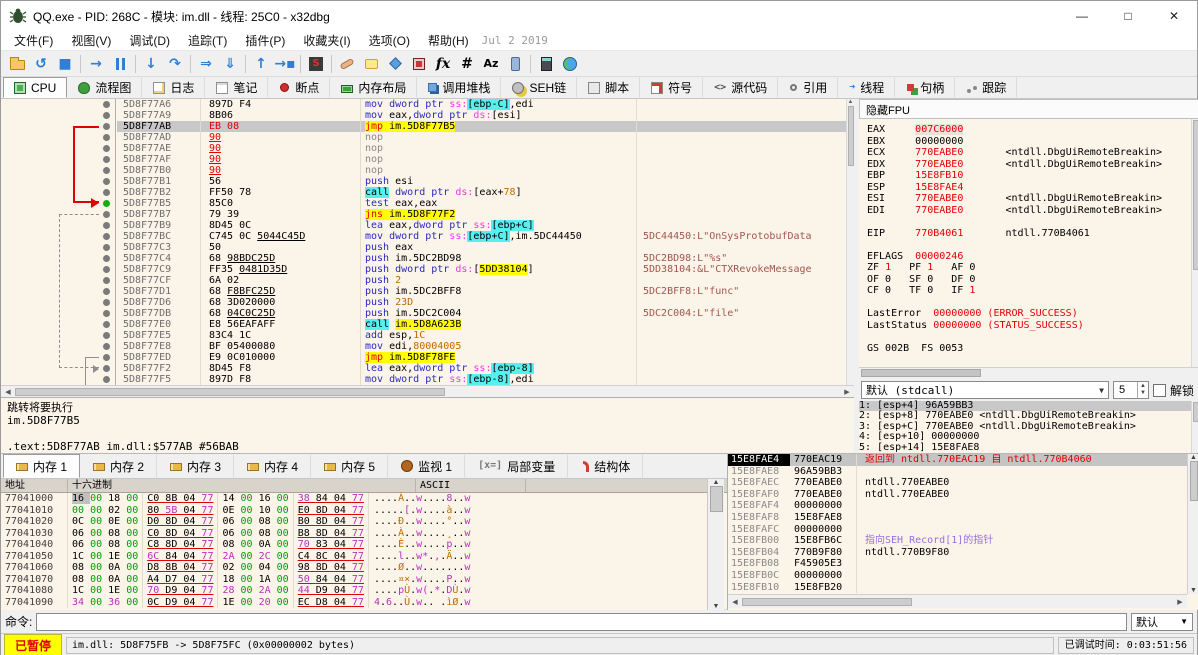  What do you see at coordinates (374, 87) in the screenshot?
I see `tab-内存布局: 内存布局` at bounding box center [374, 87].